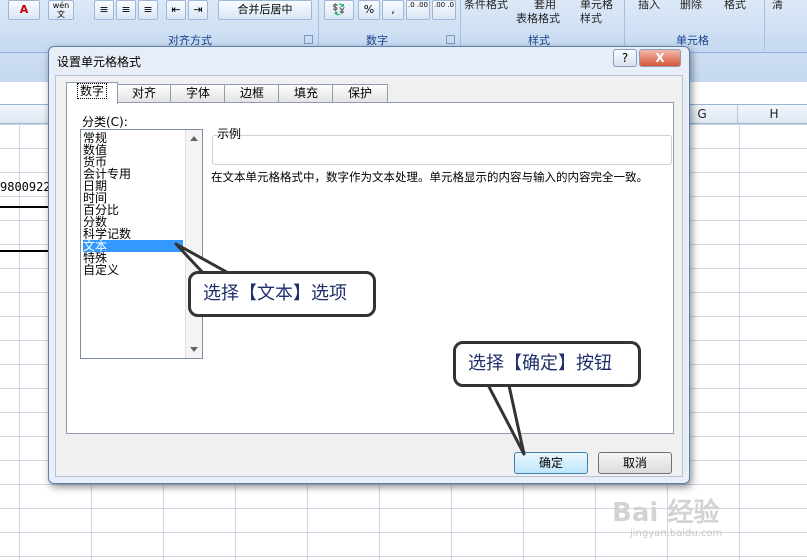 The image size is (807, 560). Describe the element at coordinates (547, 364) in the screenshot. I see `callout-select-ok: 选择【确定】按钮` at that location.